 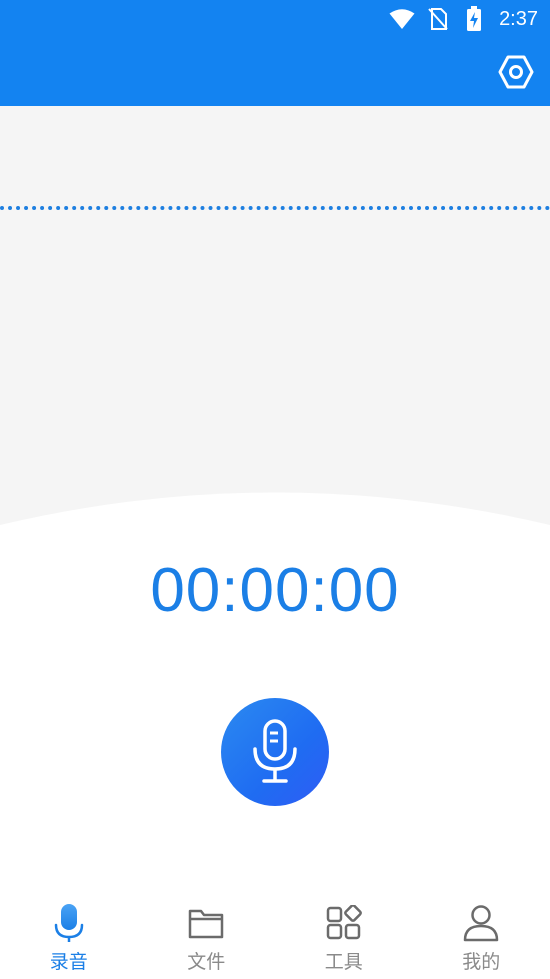 What do you see at coordinates (481, 962) in the screenshot?
I see `nav-label-mine: 我的` at bounding box center [481, 962].